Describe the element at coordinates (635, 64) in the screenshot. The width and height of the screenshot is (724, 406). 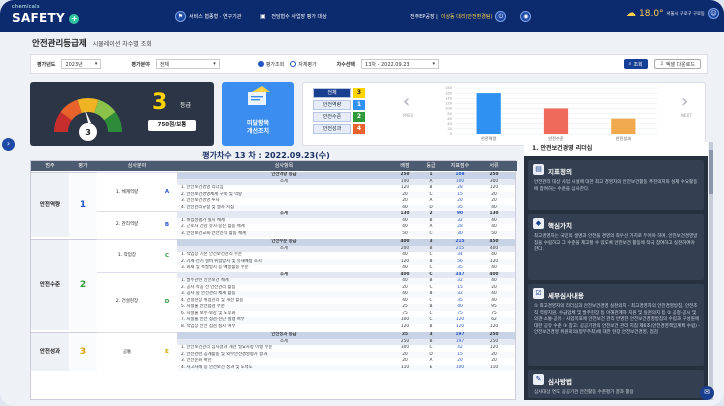
I see `search-button: ⌕ 조회` at that location.